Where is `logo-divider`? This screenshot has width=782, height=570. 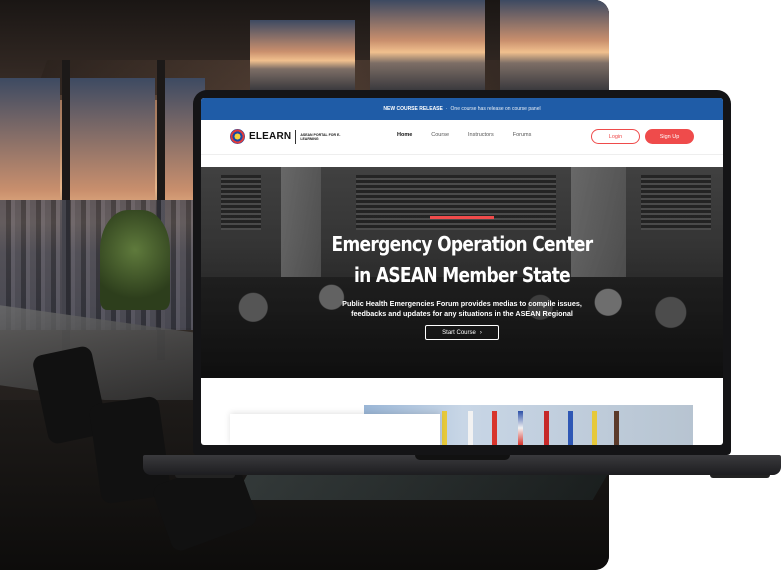
logo-divider is located at coordinates (296, 136).